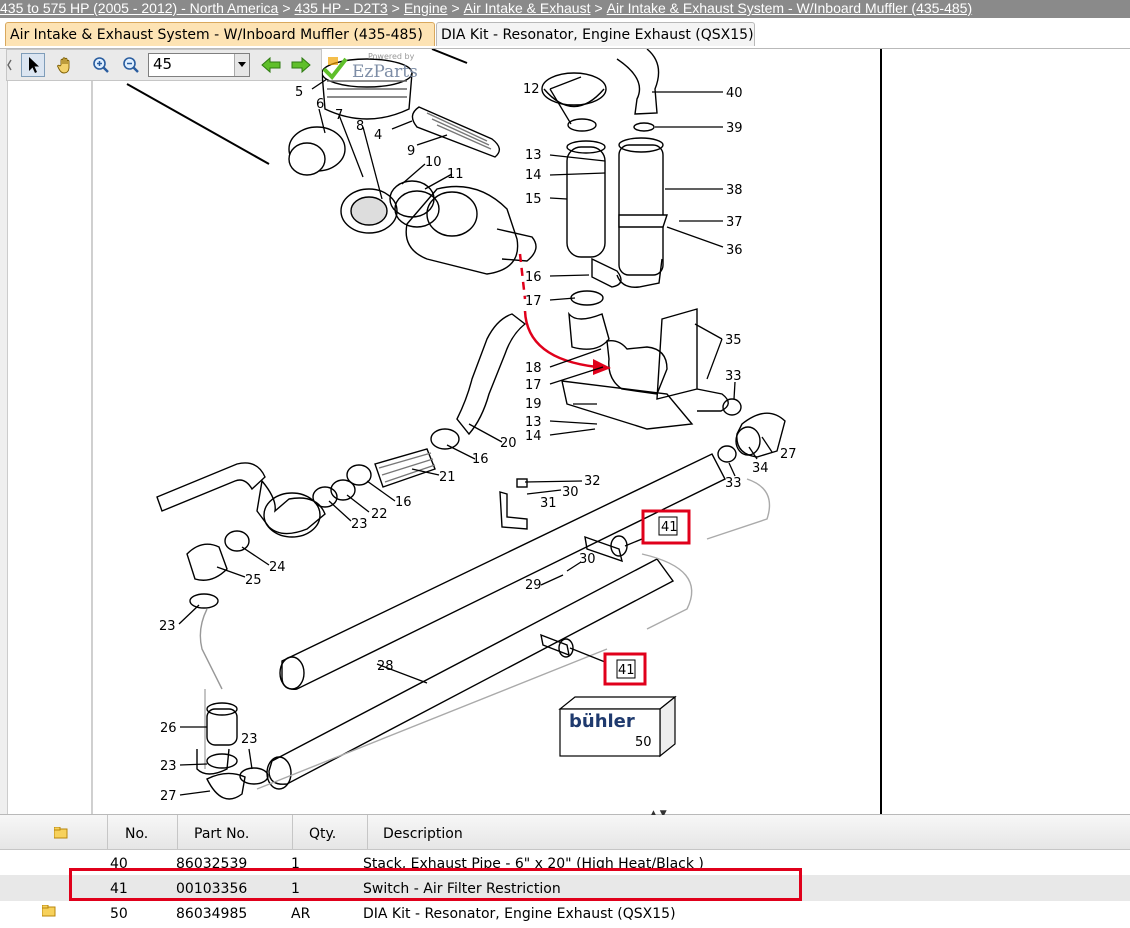 This screenshot has width=1130, height=928. I want to click on column-header-description: Description, so click(749, 832).